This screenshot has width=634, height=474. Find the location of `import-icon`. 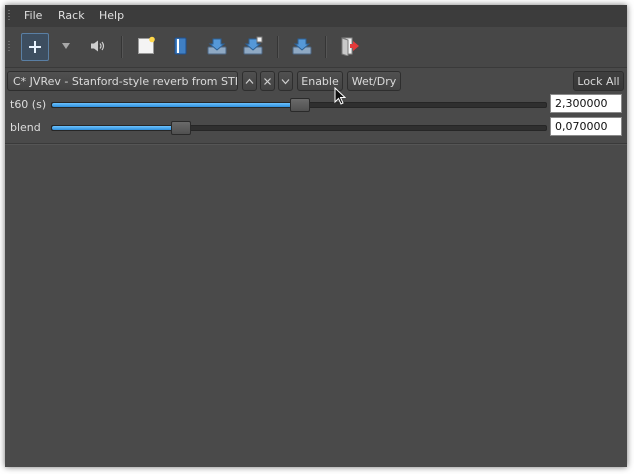

import-icon is located at coordinates (302, 46).